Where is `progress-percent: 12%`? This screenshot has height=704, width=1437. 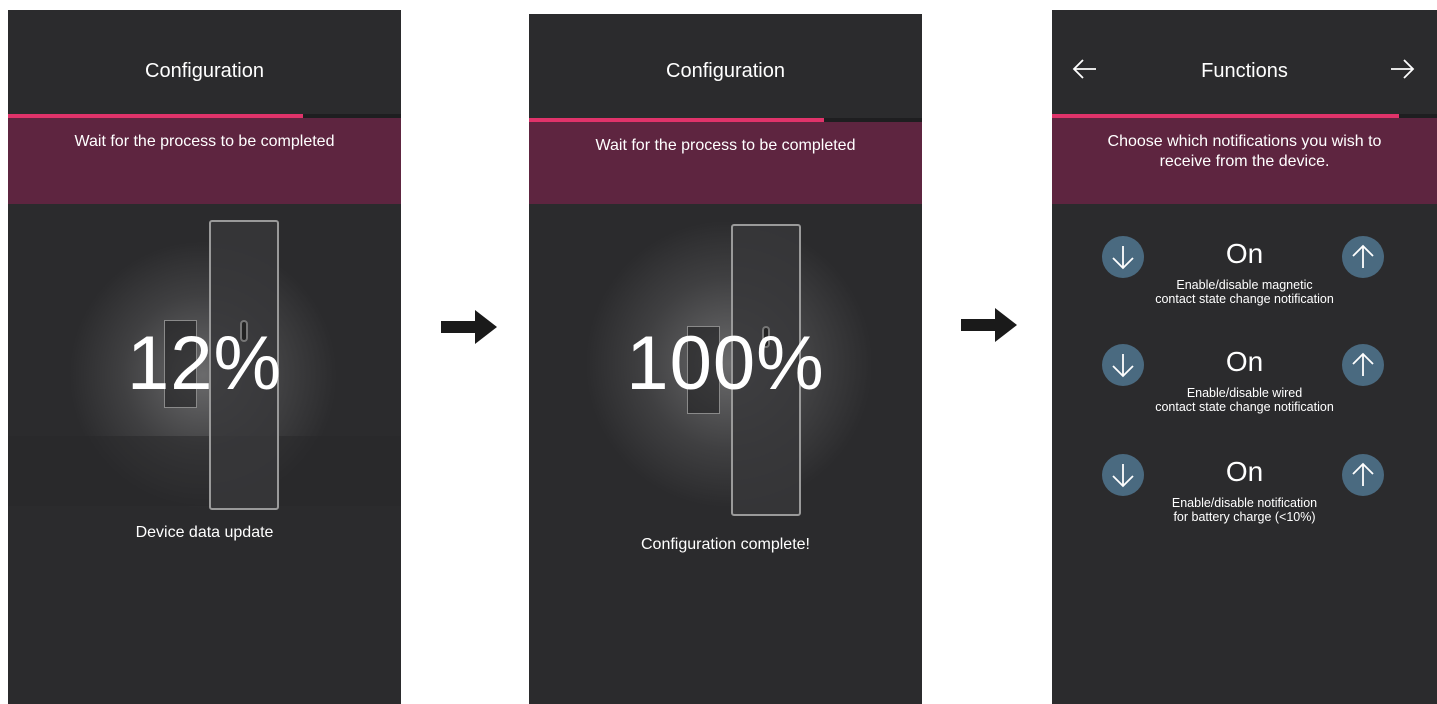 progress-percent: 12% is located at coordinates (204, 363).